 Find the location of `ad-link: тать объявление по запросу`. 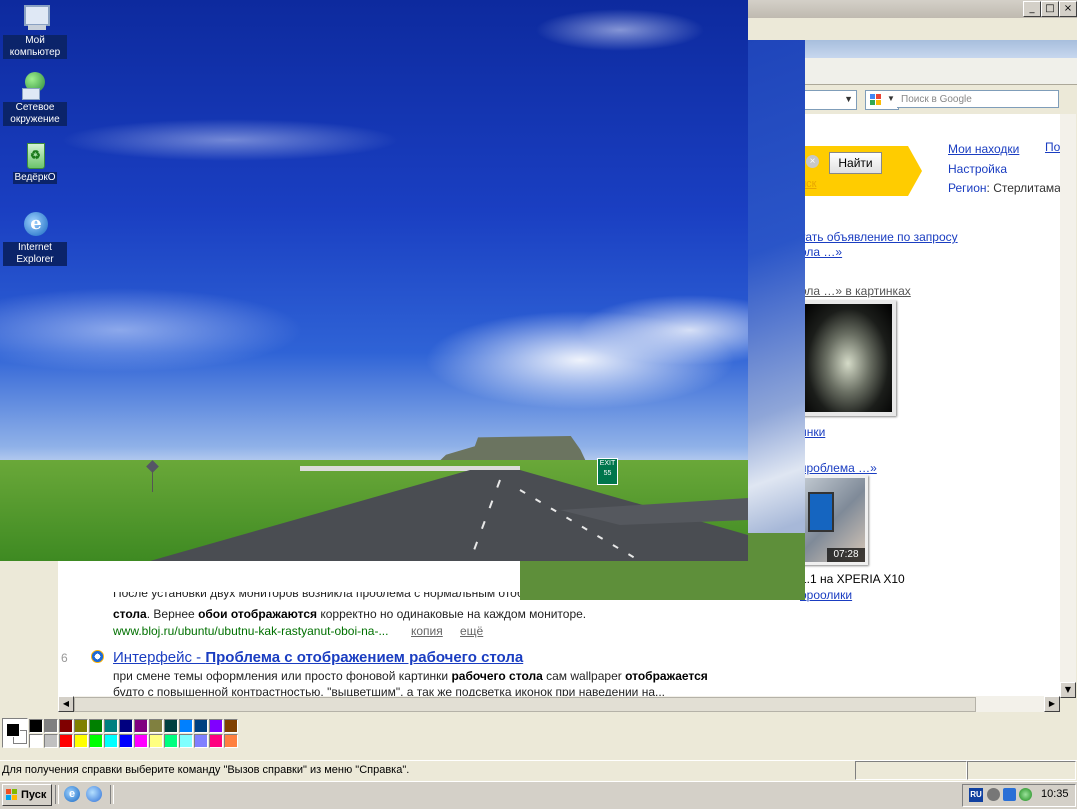

ad-link: тать объявление по запросу is located at coordinates (879, 237).